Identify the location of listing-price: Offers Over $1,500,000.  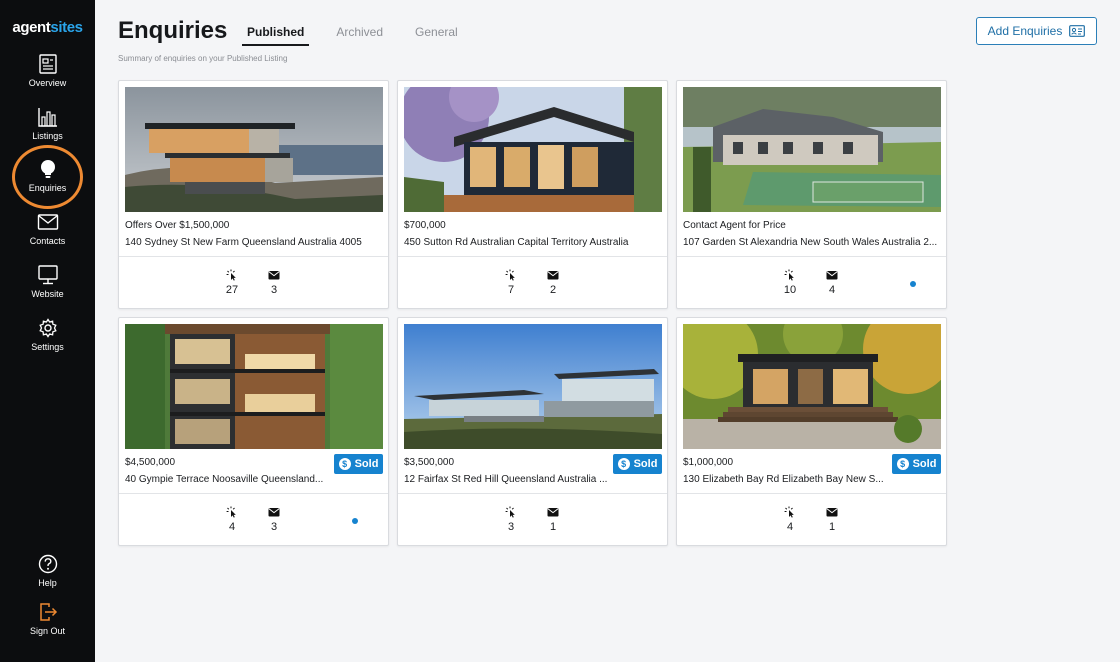
(177, 225).